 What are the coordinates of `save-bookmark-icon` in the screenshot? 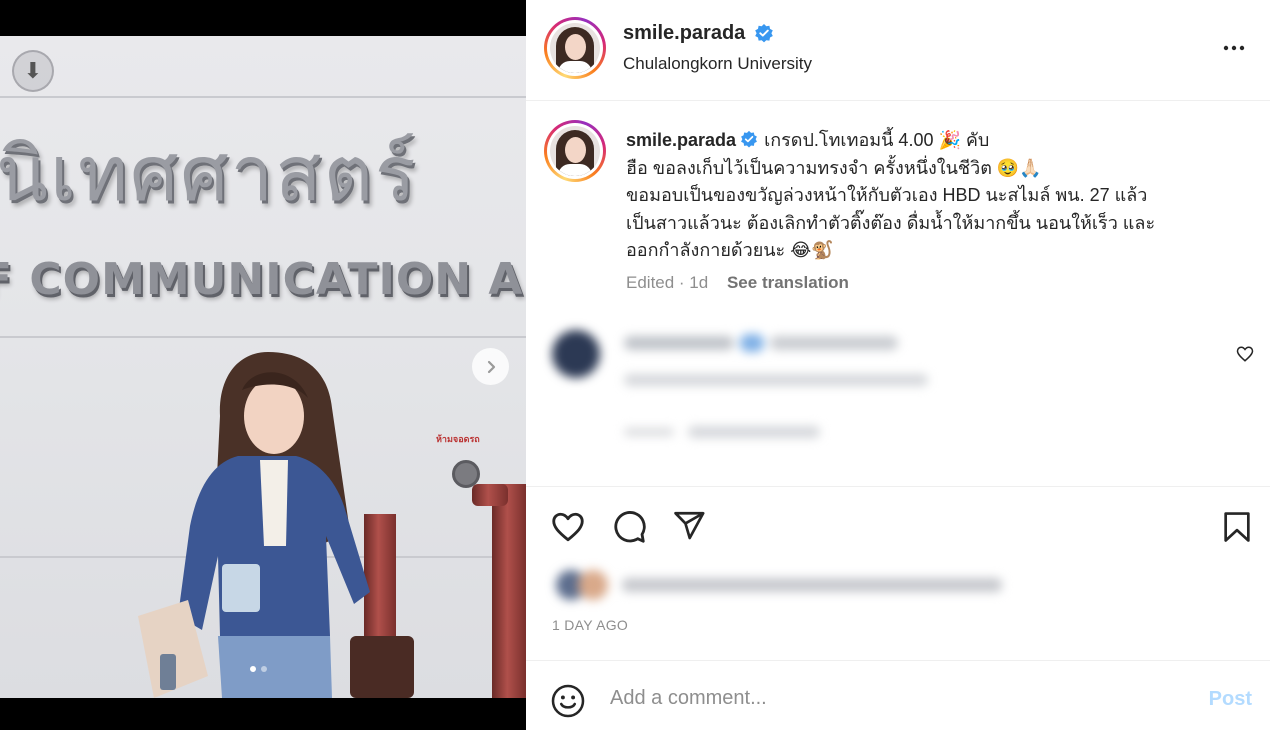 It's located at (1237, 527).